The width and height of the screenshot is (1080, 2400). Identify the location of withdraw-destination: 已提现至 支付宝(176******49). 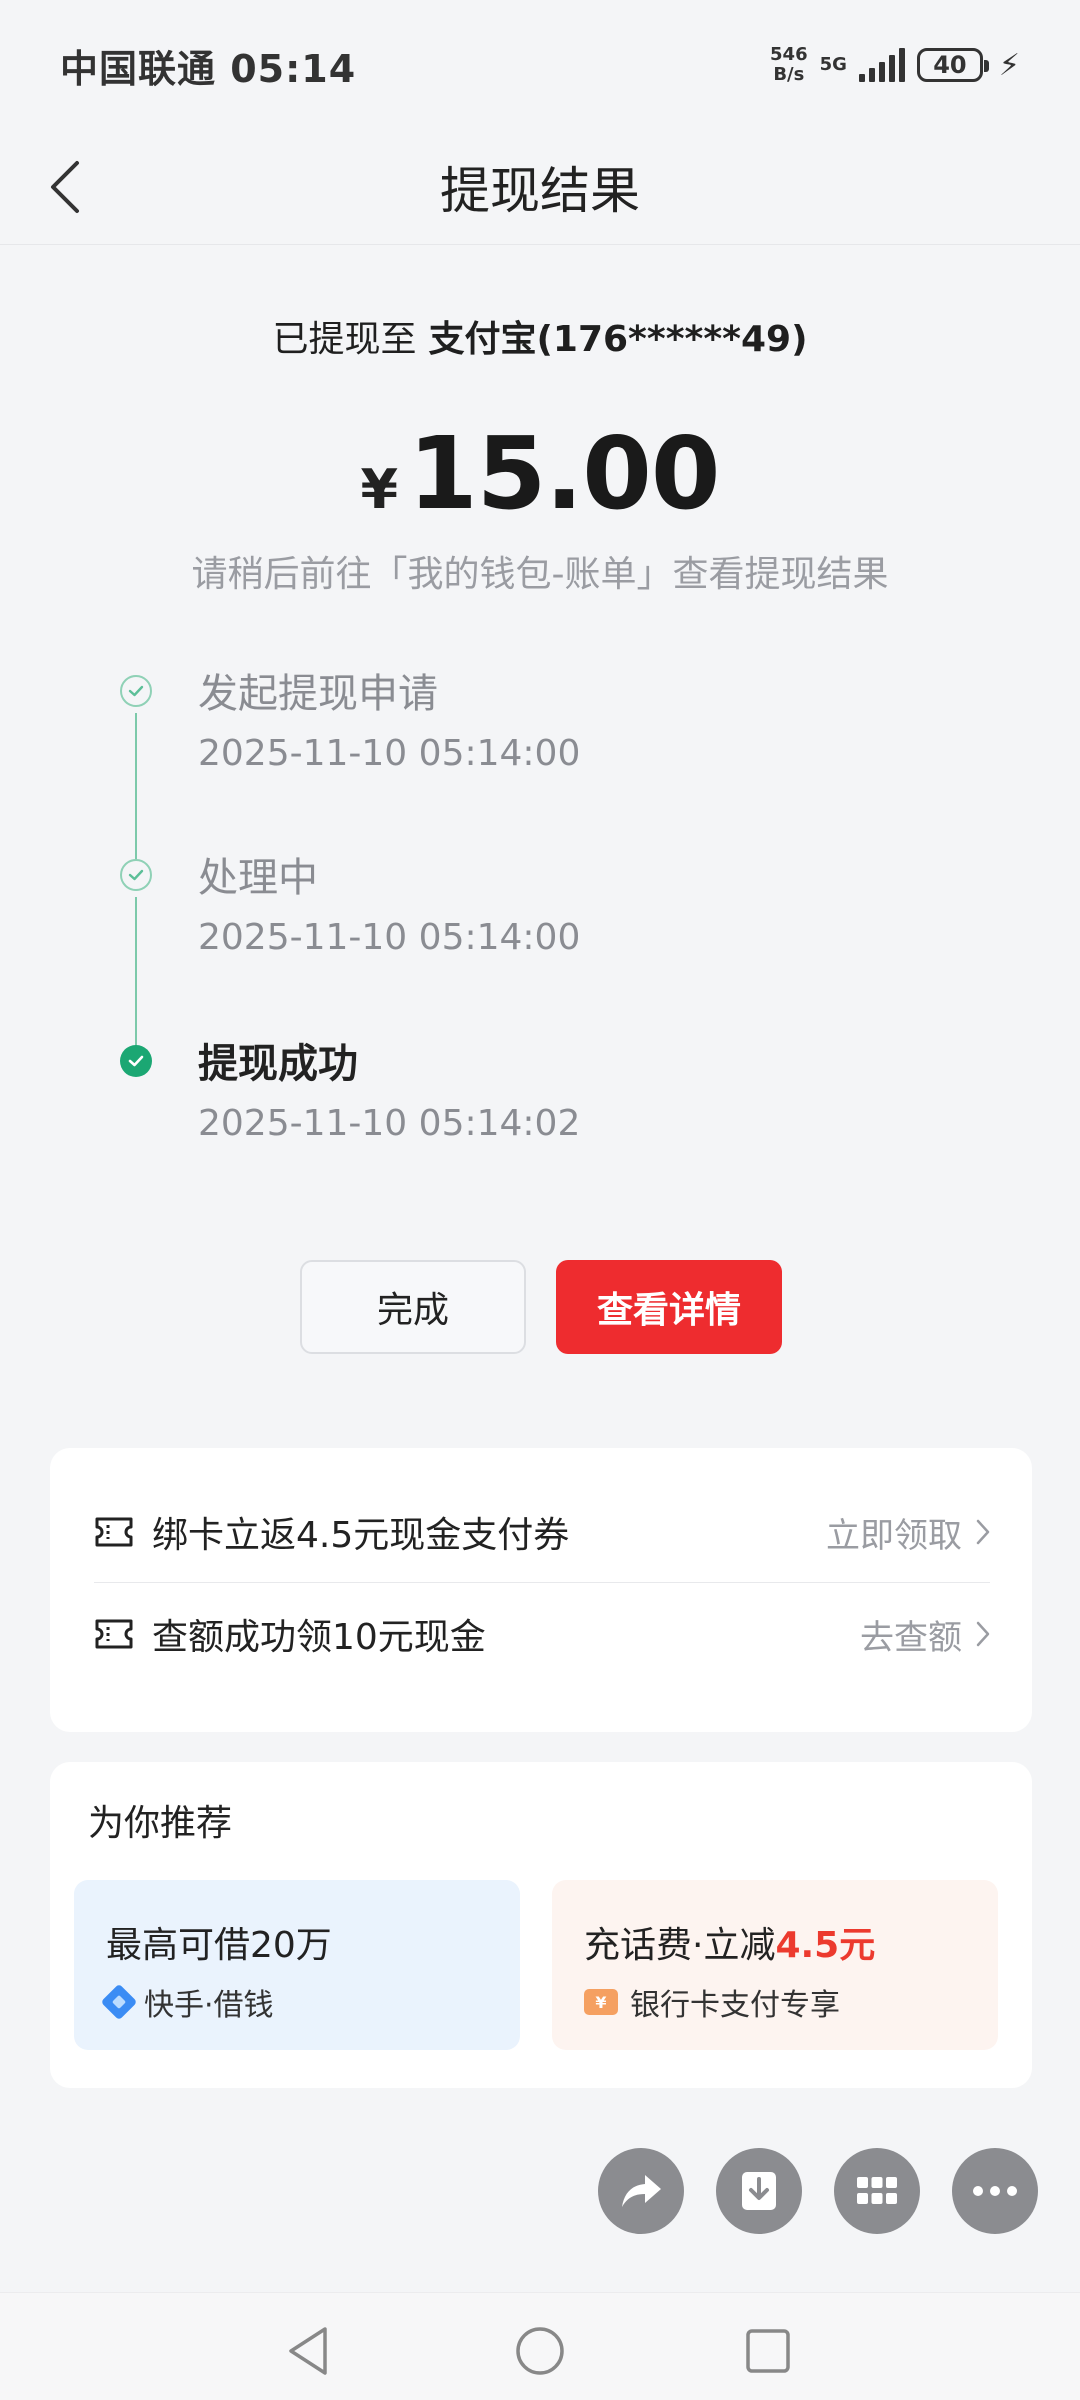
(540, 336).